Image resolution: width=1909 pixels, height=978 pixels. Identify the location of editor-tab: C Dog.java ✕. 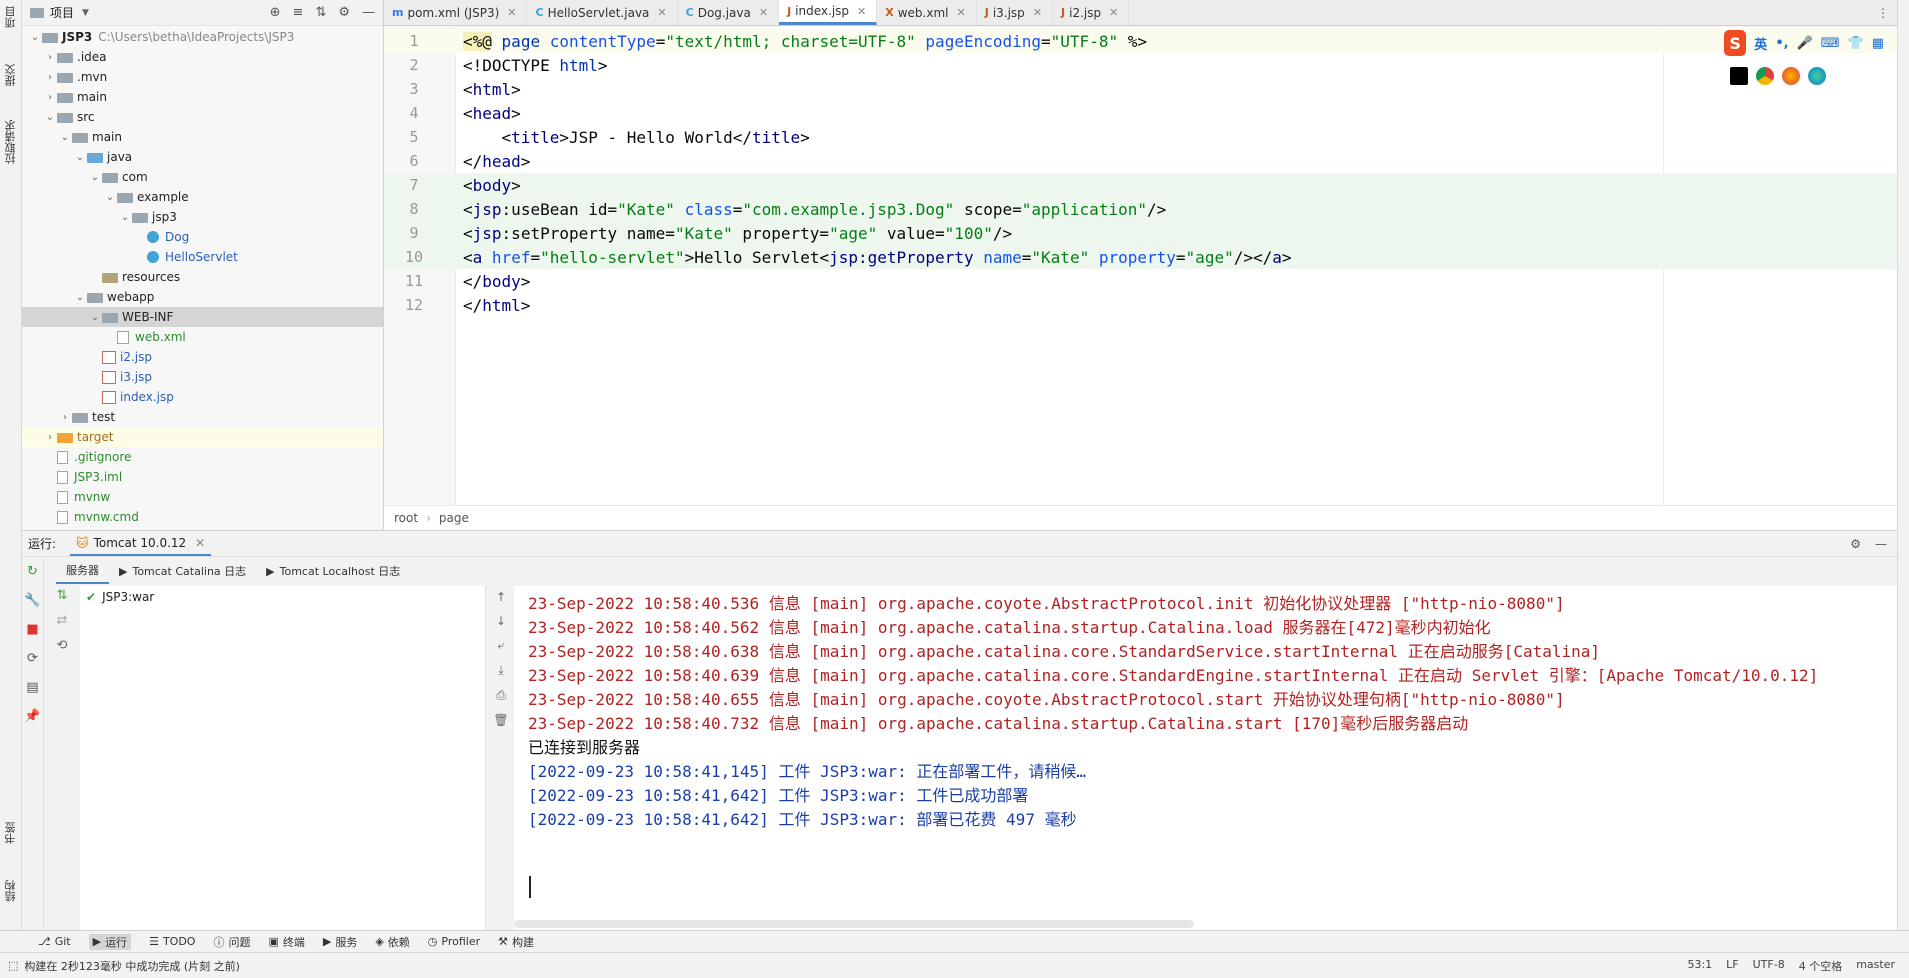
(729, 12).